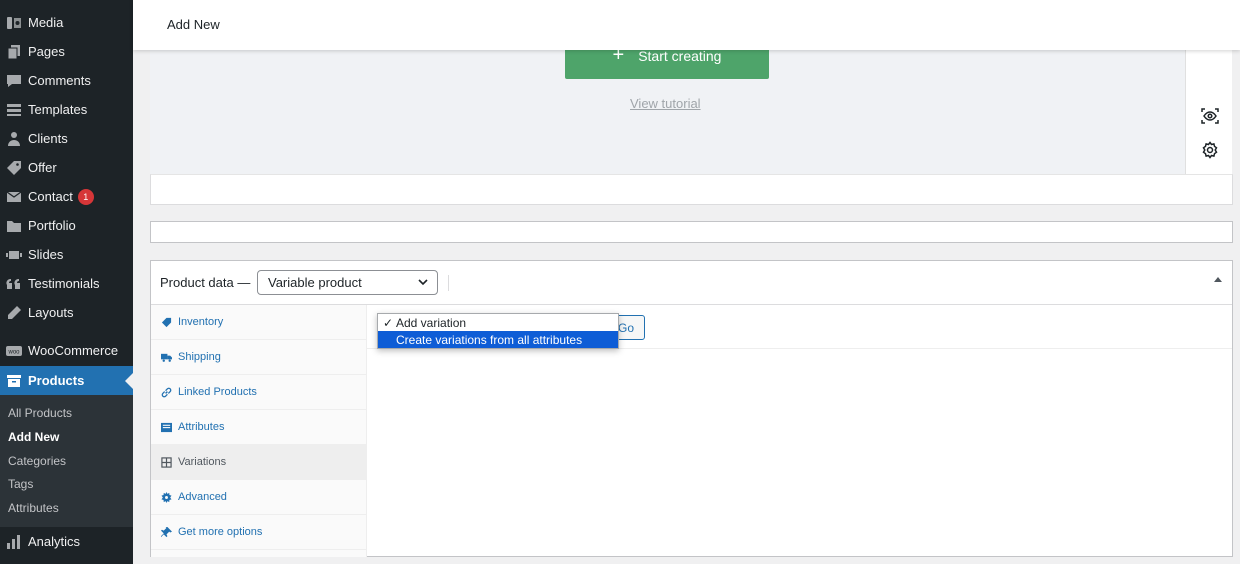 This screenshot has width=1240, height=564. Describe the element at coordinates (423, 282) in the screenshot. I see `chevron-down-icon` at that location.